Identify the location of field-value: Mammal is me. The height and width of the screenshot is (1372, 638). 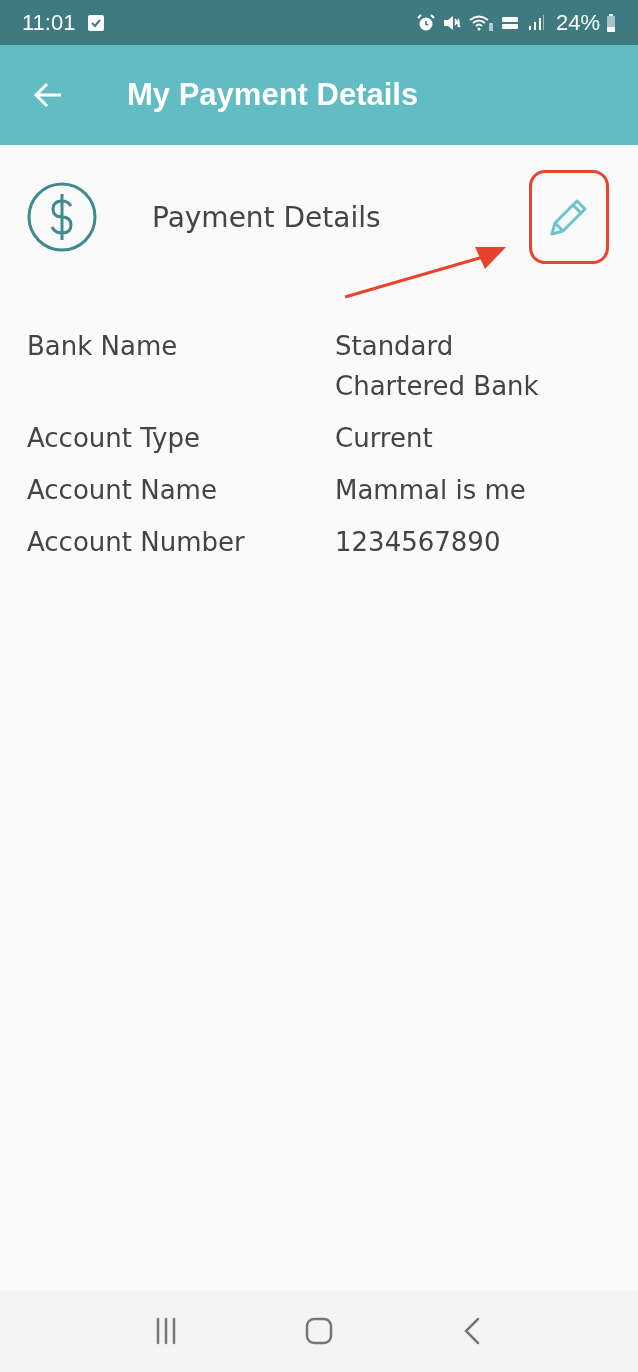
(431, 490).